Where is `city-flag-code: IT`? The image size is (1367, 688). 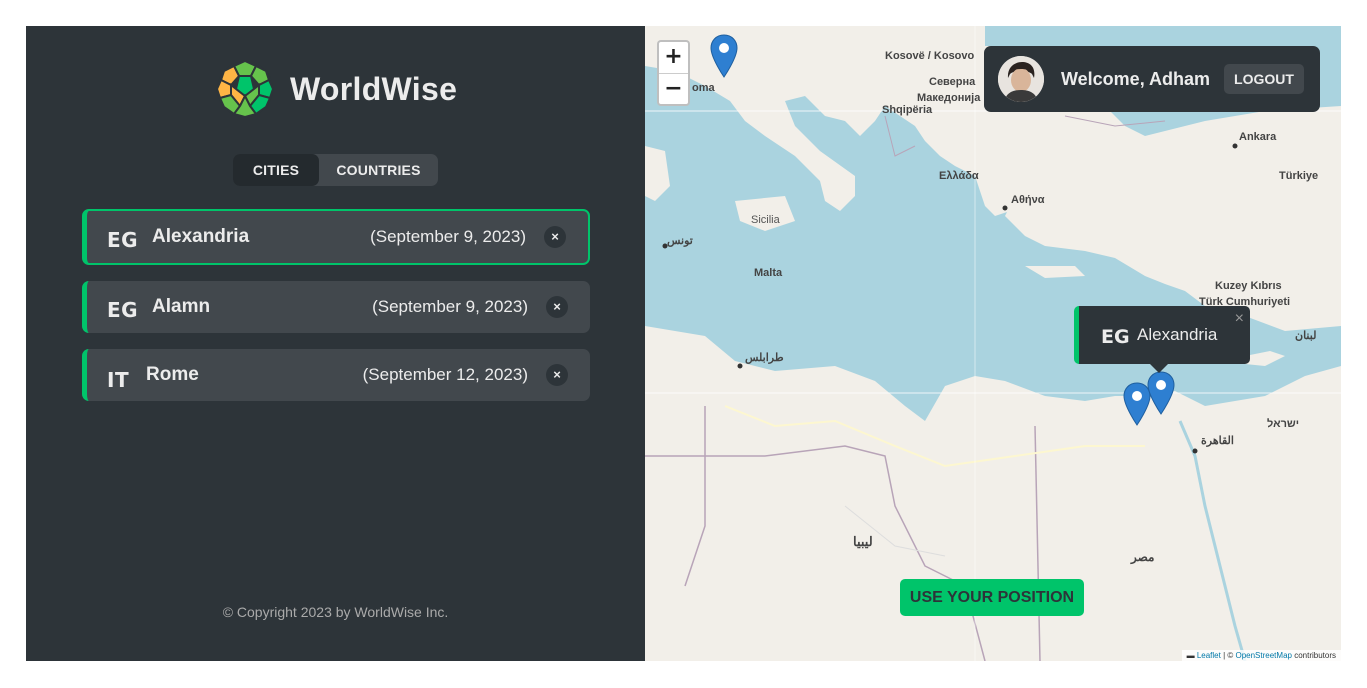 city-flag-code: IT is located at coordinates (118, 380).